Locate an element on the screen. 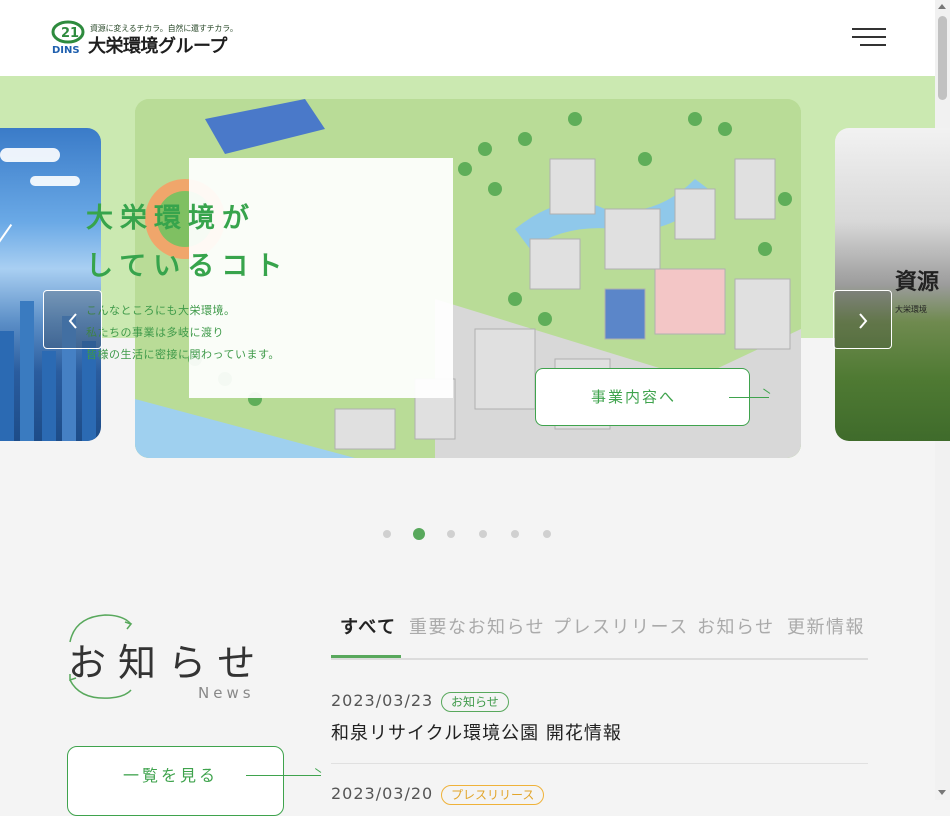 The image size is (950, 816). news-category-badge: プレスリリース is located at coordinates (493, 795).